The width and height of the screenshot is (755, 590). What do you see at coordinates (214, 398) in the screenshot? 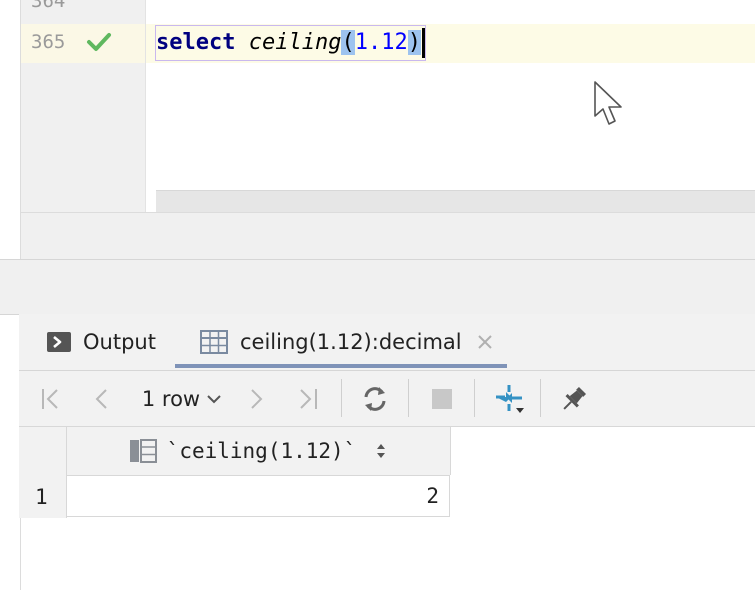
I see `chevron-down-icon` at bounding box center [214, 398].